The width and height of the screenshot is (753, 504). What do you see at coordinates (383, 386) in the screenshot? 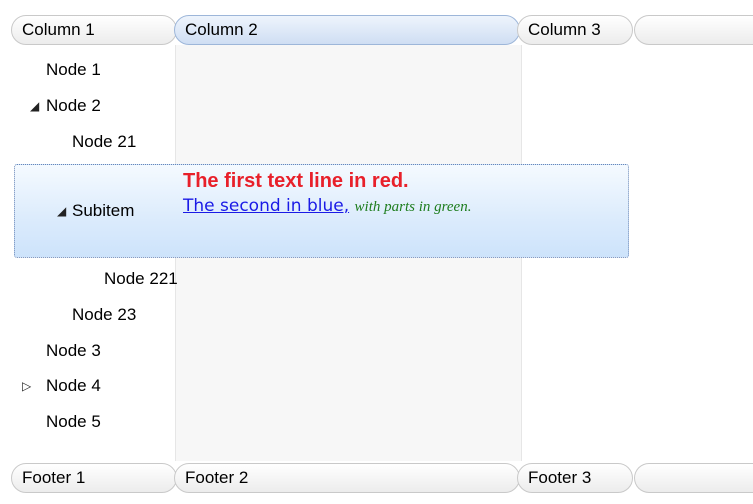
I see `tree-row-node-4: ▷ Node 4` at bounding box center [383, 386].